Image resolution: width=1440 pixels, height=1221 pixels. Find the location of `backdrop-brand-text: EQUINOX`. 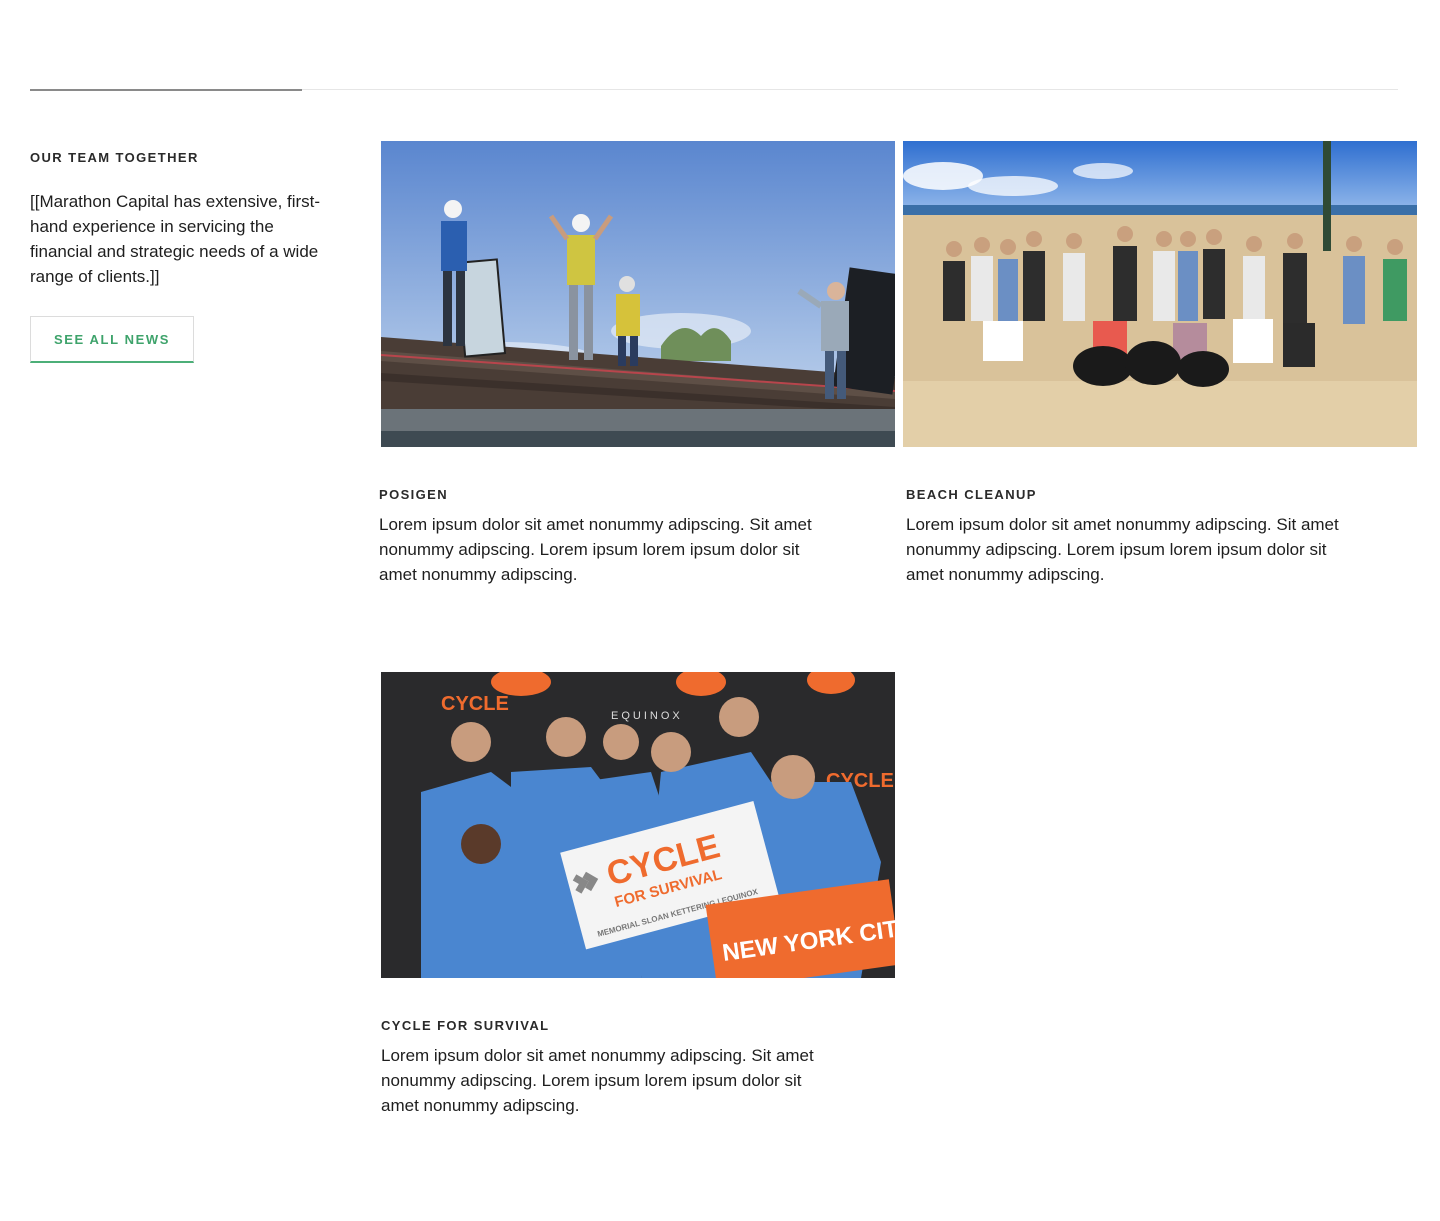

backdrop-brand-text: EQUINOX is located at coordinates (647, 716).